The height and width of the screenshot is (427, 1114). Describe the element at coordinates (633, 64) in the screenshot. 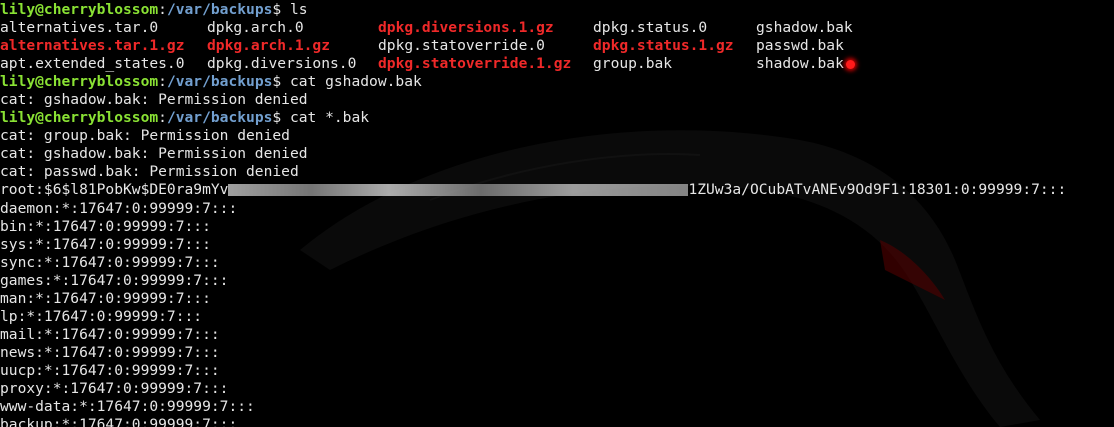

I see `ls-entry: group.bak` at that location.